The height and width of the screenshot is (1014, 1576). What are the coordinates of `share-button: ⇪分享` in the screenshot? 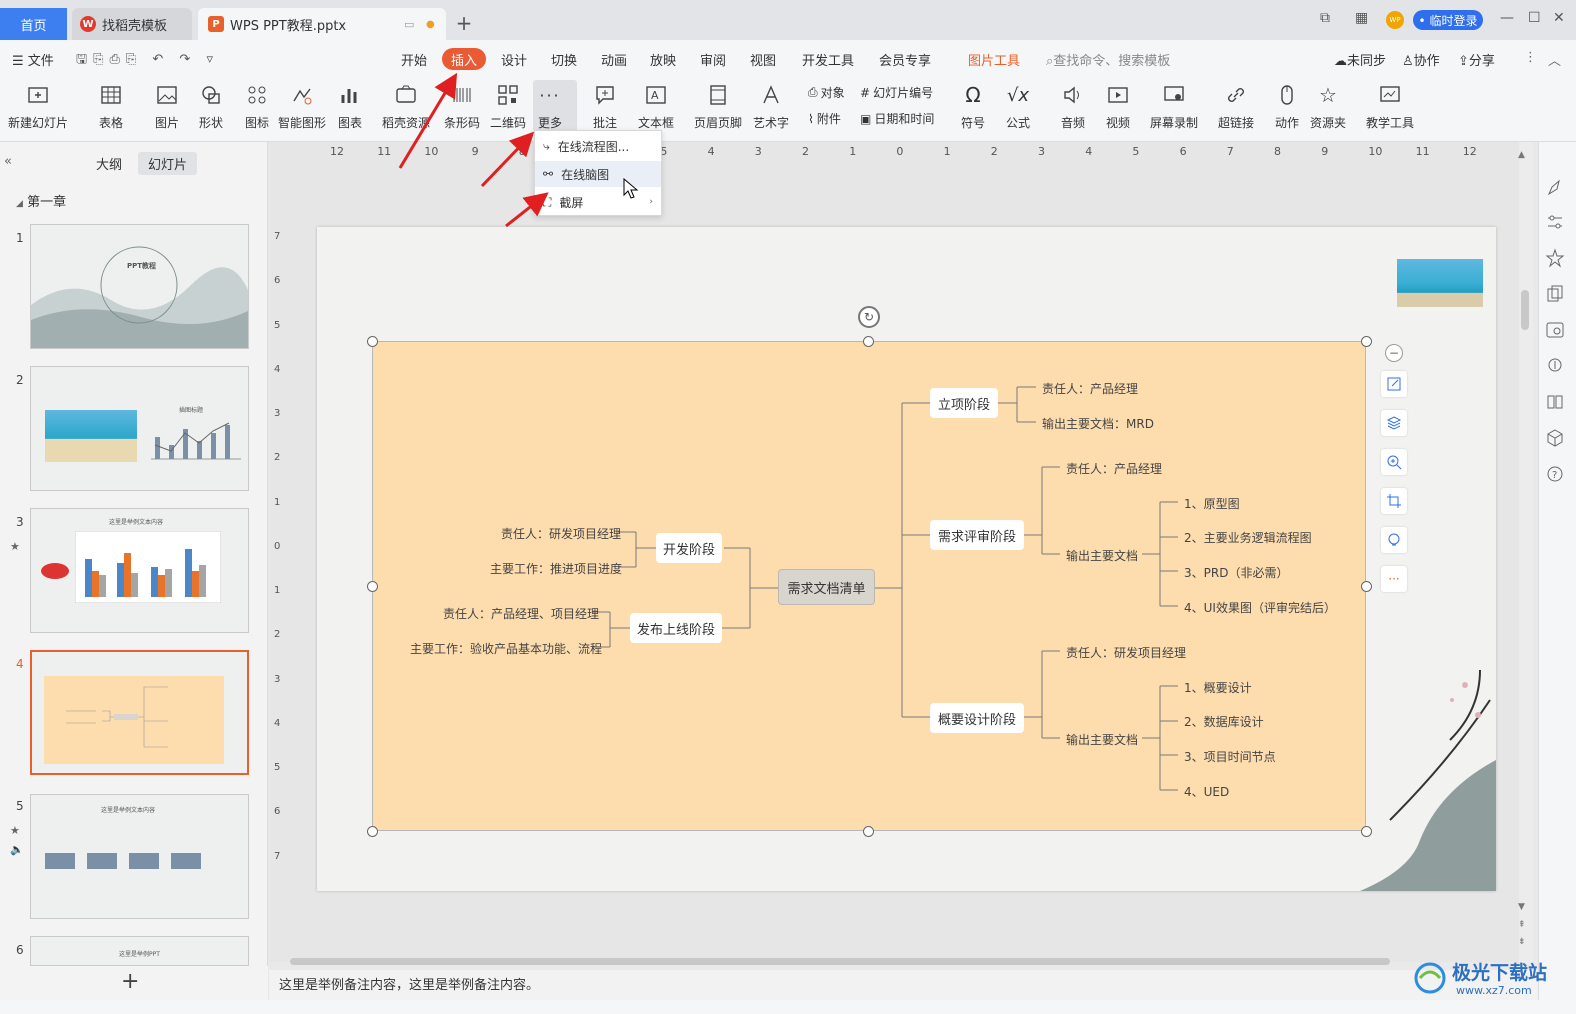 It's located at (1476, 59).